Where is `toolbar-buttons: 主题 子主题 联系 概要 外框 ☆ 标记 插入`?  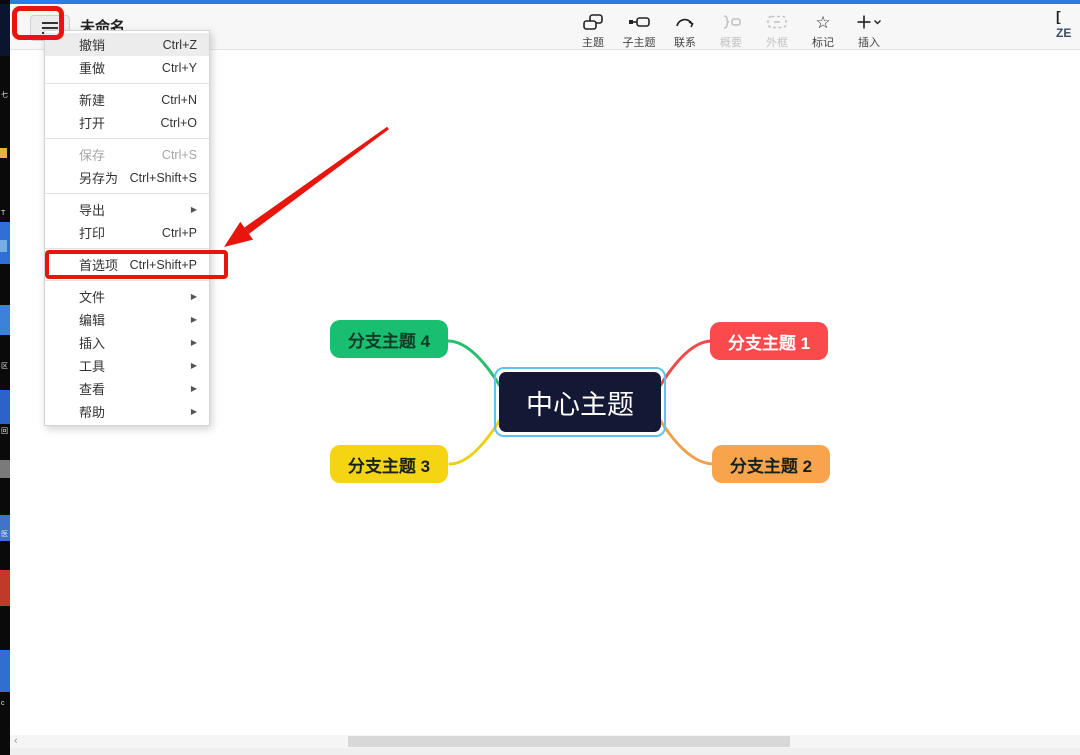
toolbar-buttons: 主题 子主题 联系 概要 外框 ☆ 标记 插入 is located at coordinates (731, 31).